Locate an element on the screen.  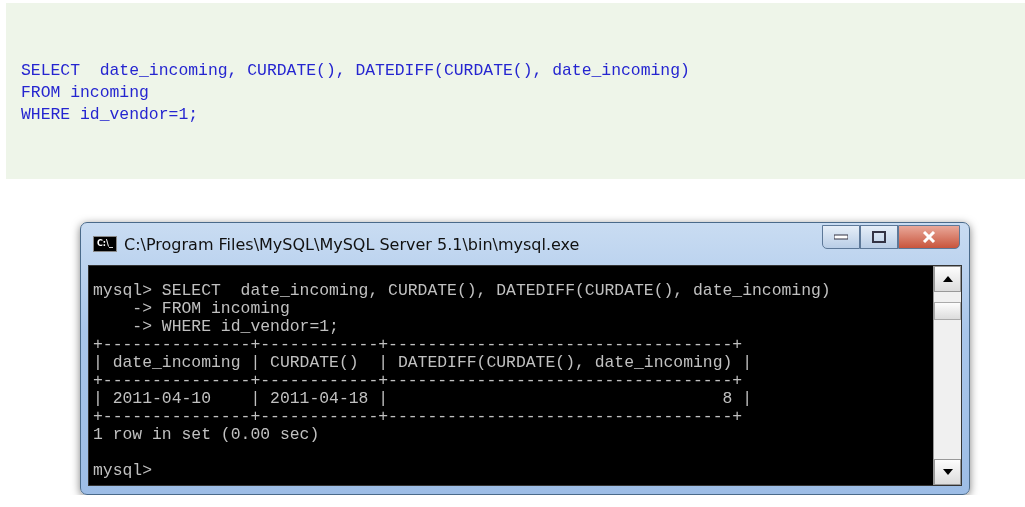
console-line: -> WHERE id_vendor=1; is located at coordinates (235, 327).